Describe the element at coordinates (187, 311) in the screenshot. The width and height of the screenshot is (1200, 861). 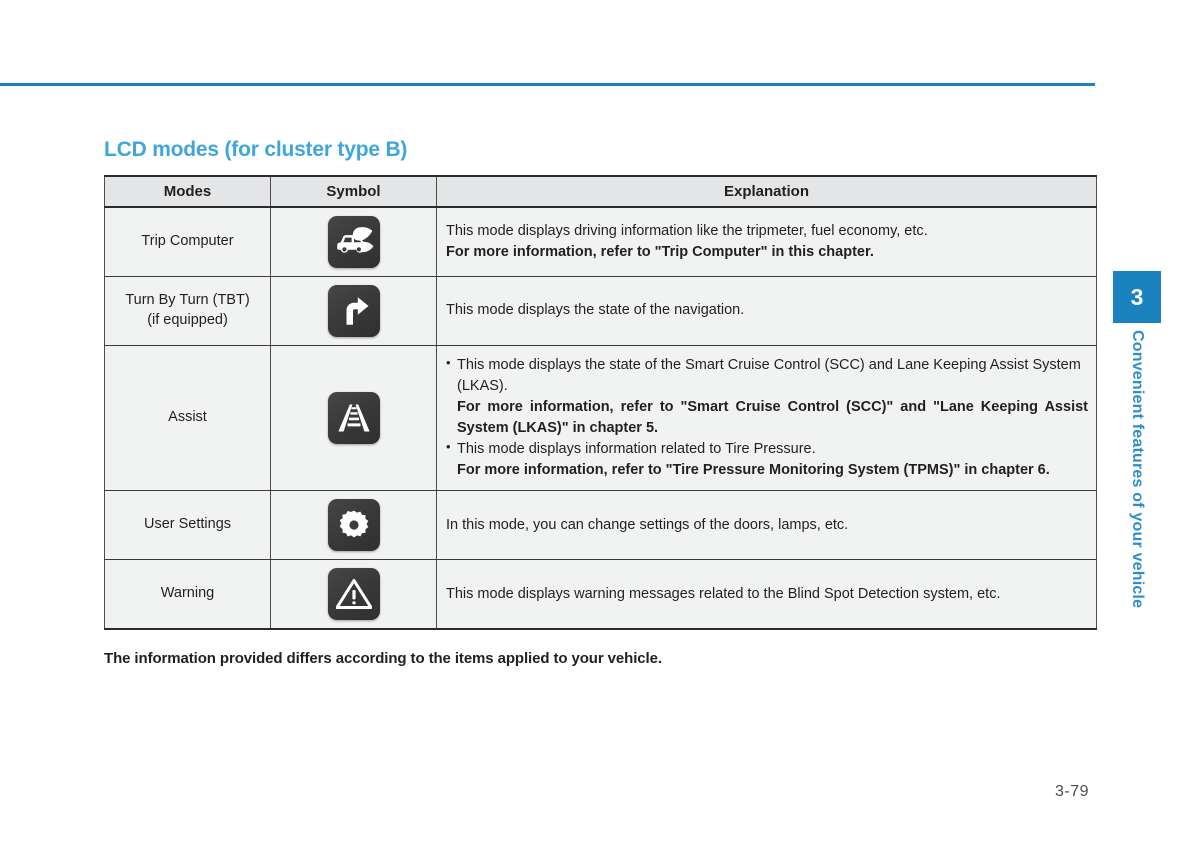
I see `mode-name-cell: Turn By Turn (TBT) (if equipped)` at that location.